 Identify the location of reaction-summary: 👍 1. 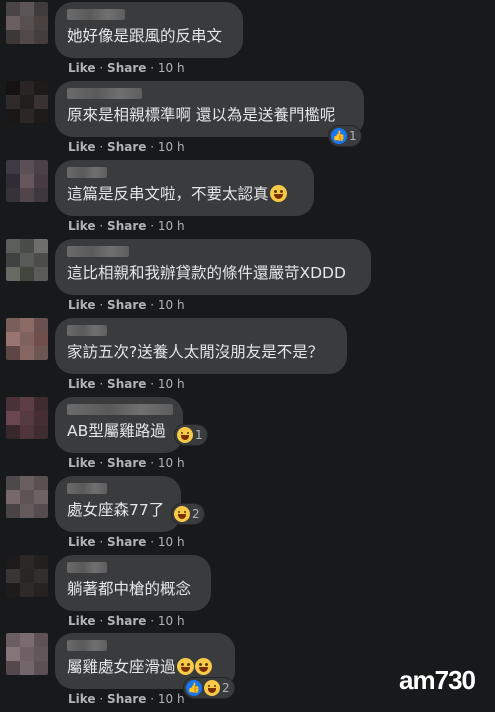
(345, 136).